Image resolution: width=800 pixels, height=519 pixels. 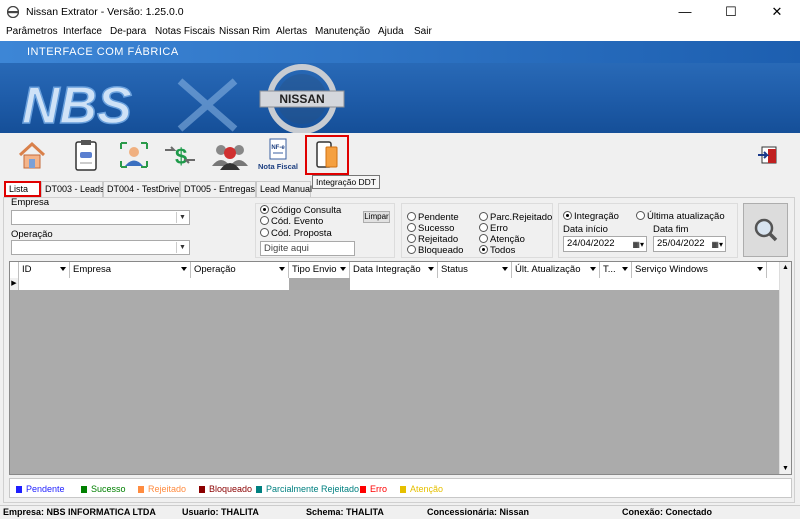 I want to click on tab-lead-manual: Lead Manual, so click(x=284, y=189).